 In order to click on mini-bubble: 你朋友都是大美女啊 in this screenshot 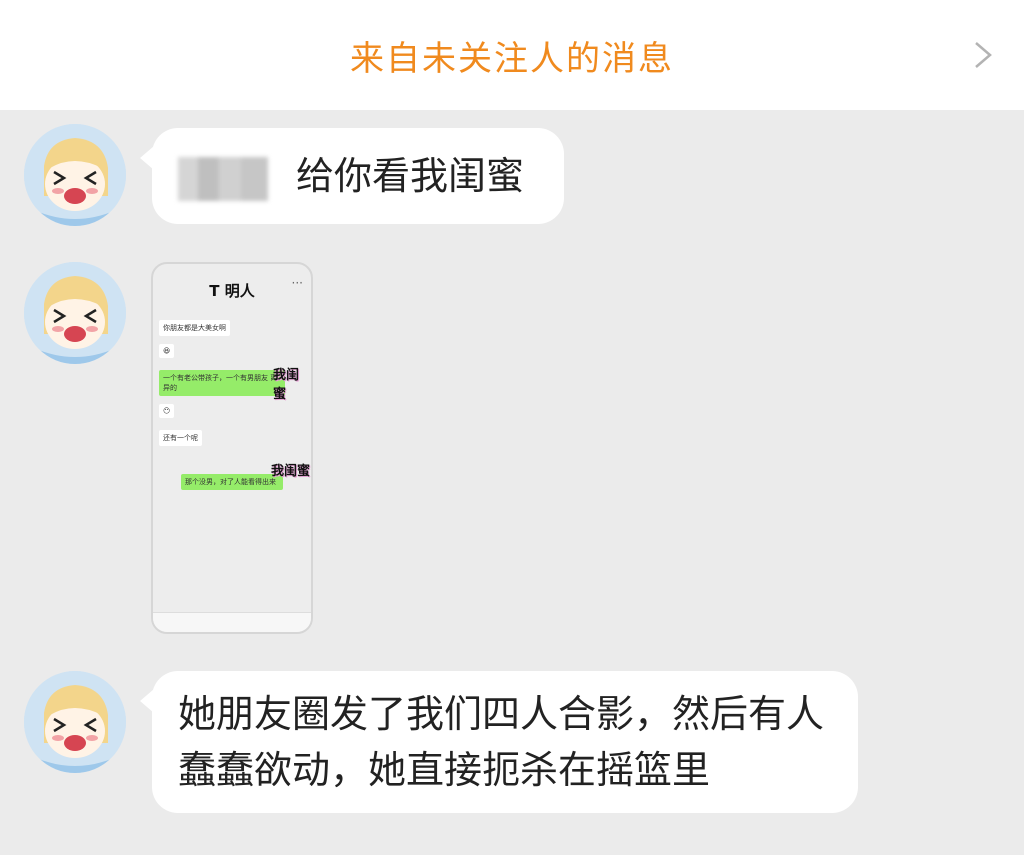, I will do `click(194, 328)`.